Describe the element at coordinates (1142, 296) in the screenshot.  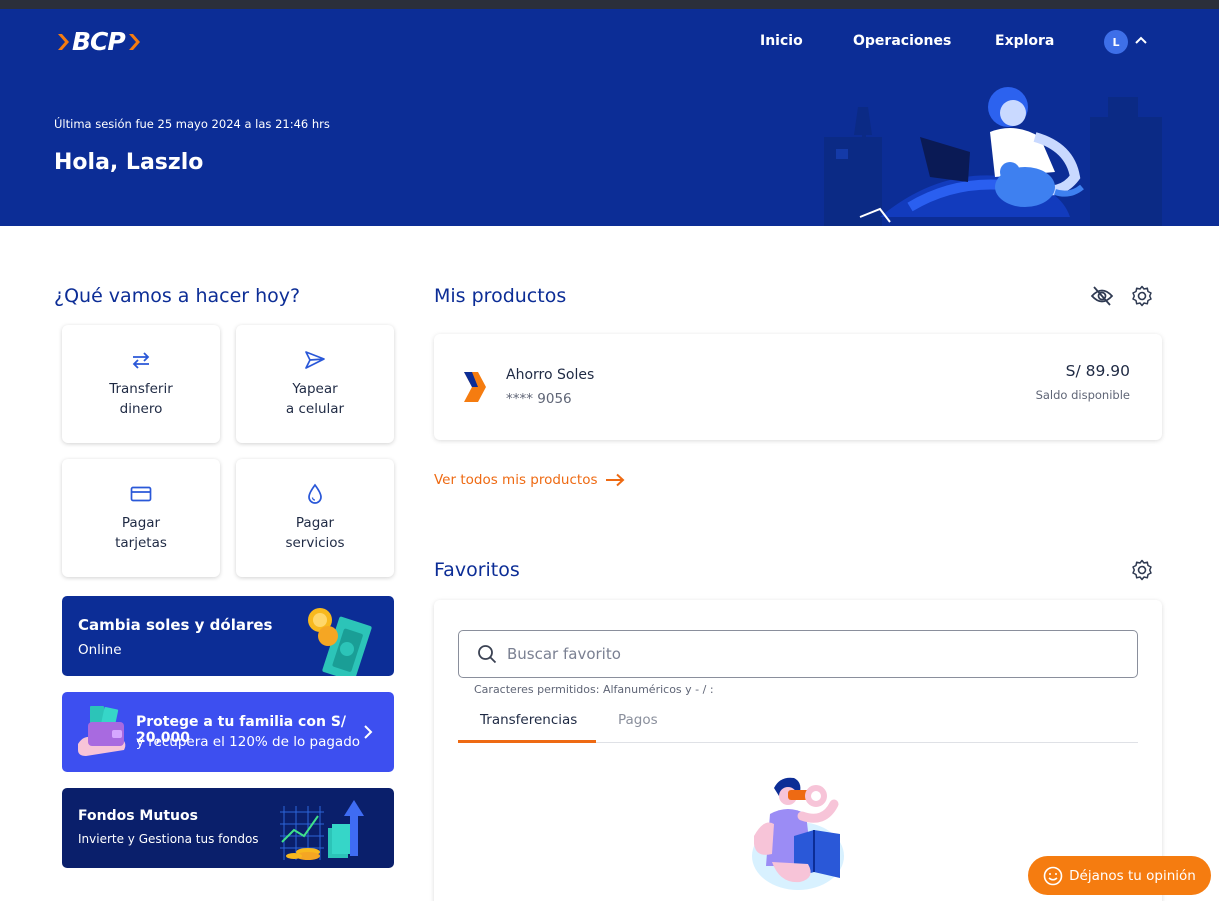
I see `products-settings-gear-icon` at that location.